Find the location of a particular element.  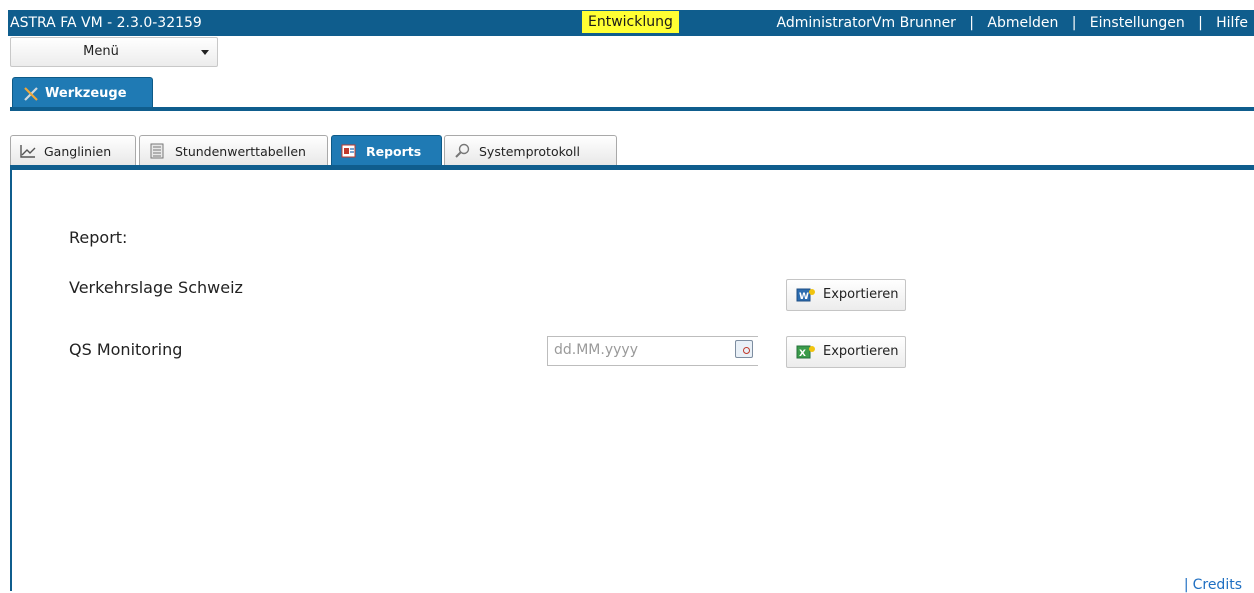

logout-link: Abmelden is located at coordinates (1022, 23).